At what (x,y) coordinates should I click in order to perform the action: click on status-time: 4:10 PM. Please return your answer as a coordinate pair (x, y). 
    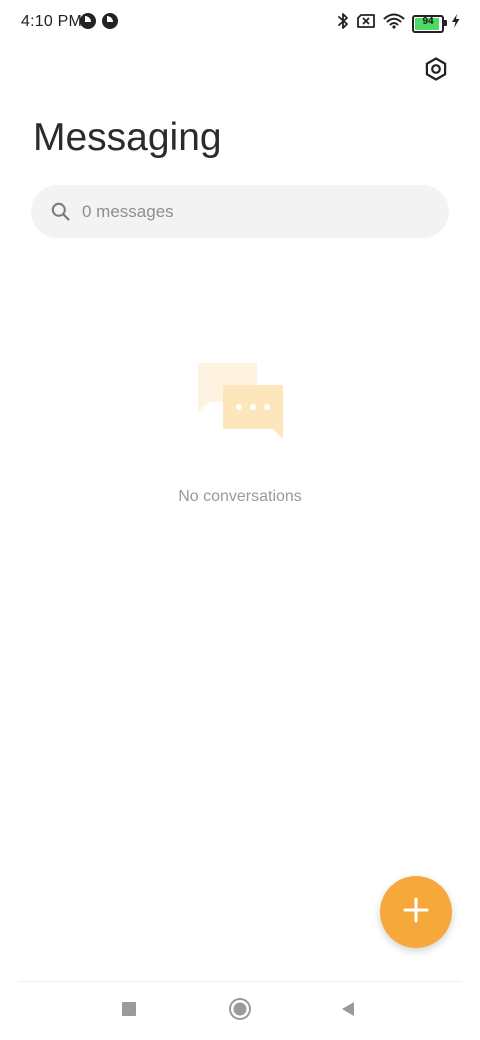
    Looking at the image, I should click on (51, 21).